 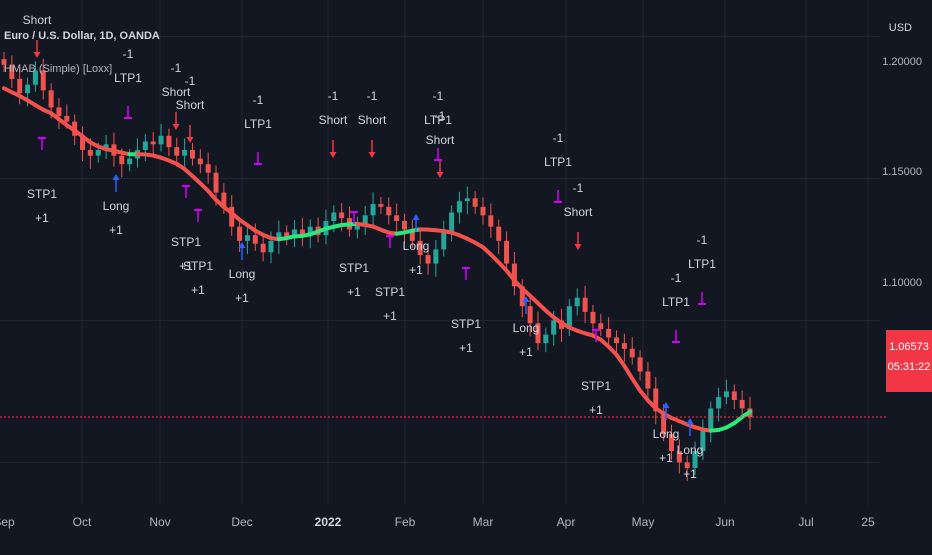 What do you see at coordinates (867, 522) in the screenshot?
I see `x-axis-label: 25` at bounding box center [867, 522].